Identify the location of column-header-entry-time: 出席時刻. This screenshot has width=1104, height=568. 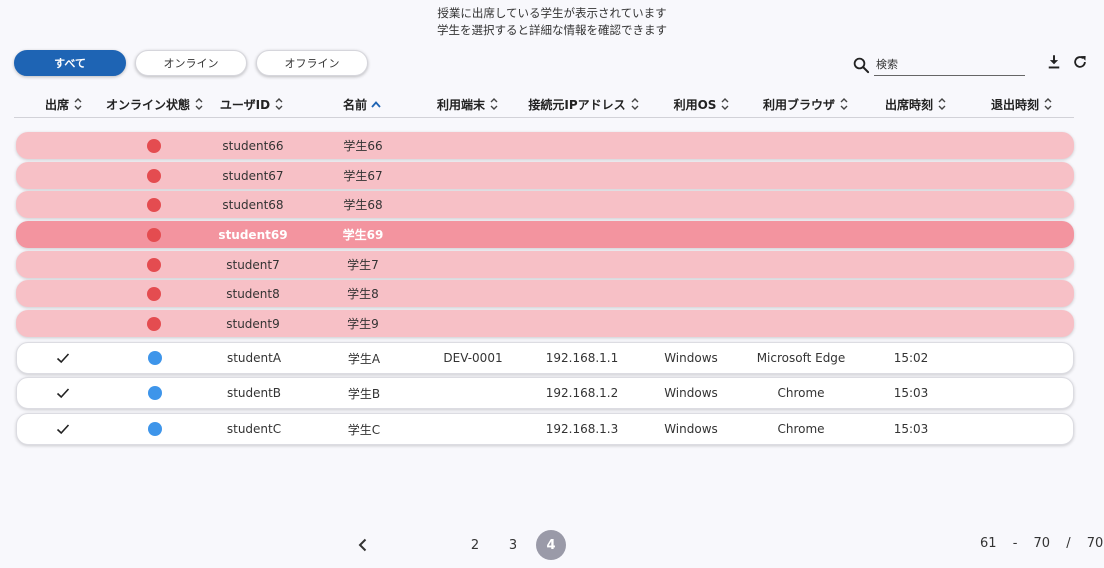
(916, 104).